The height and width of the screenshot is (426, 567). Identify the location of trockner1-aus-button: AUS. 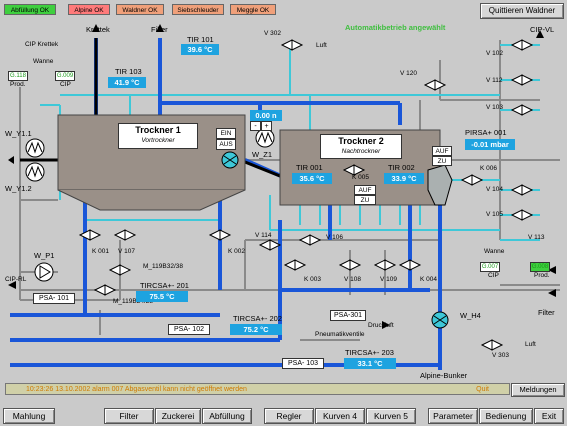
(226, 144).